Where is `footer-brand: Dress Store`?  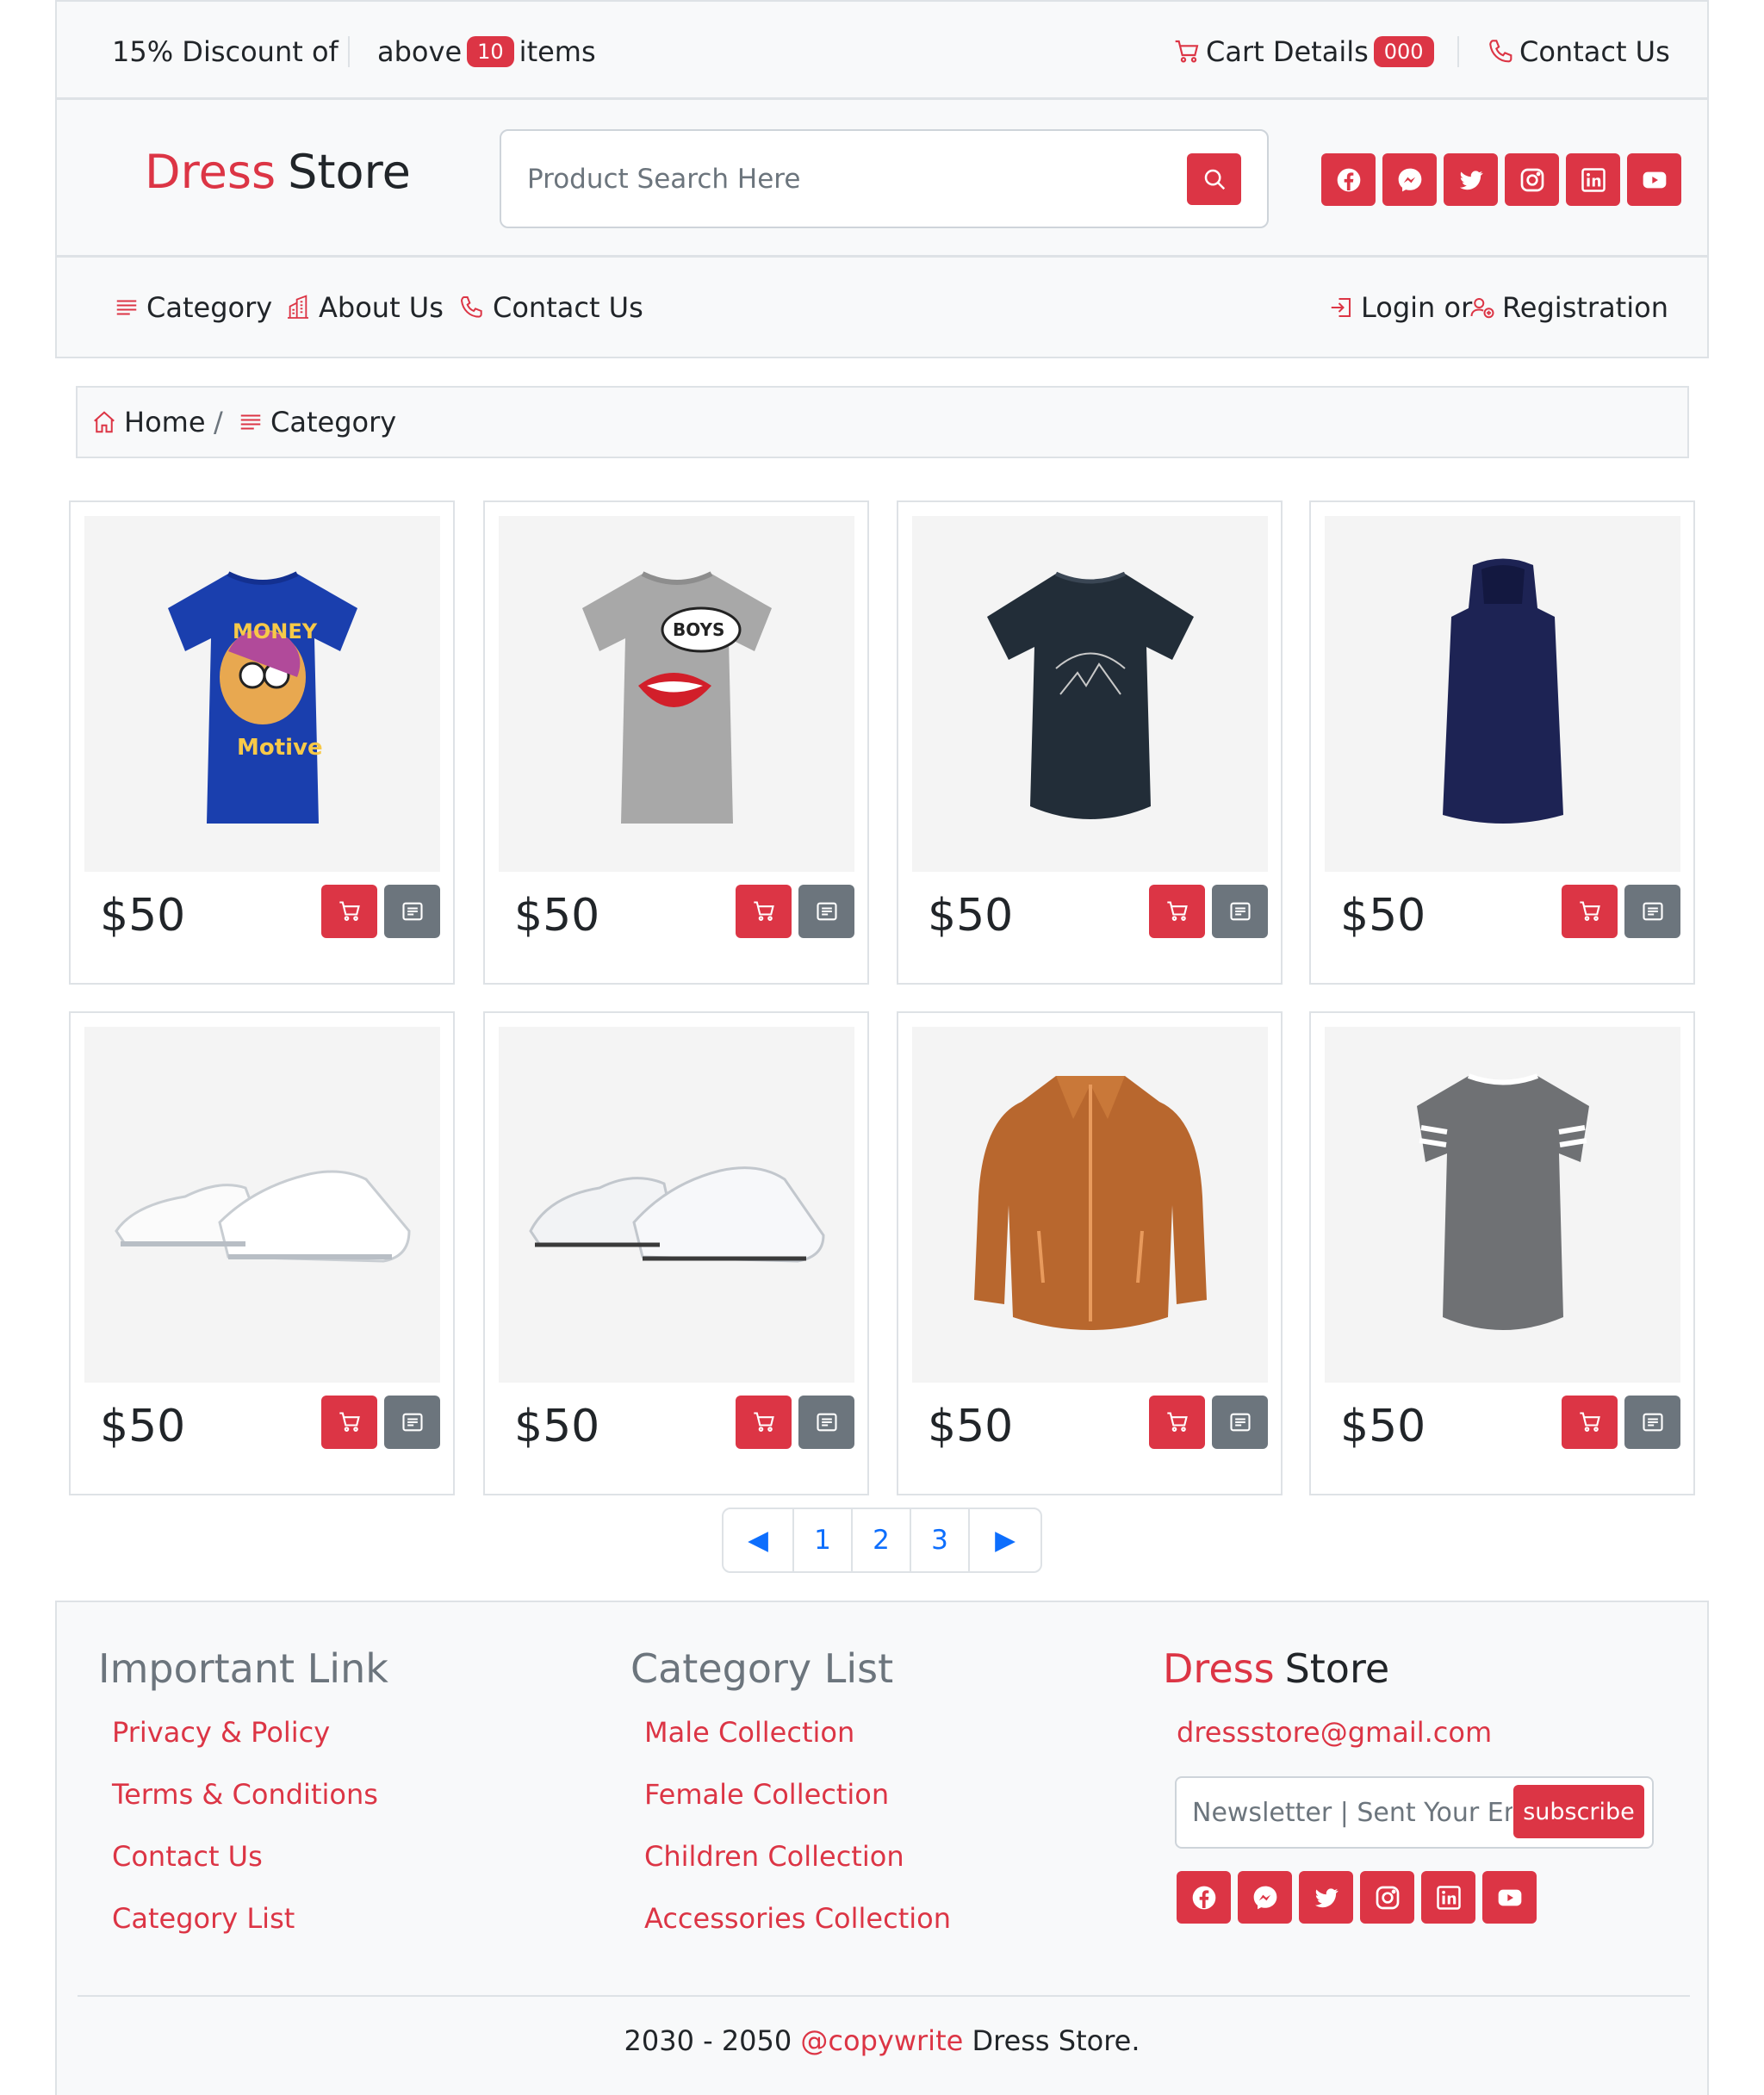 footer-brand: Dress Store is located at coordinates (1276, 1668).